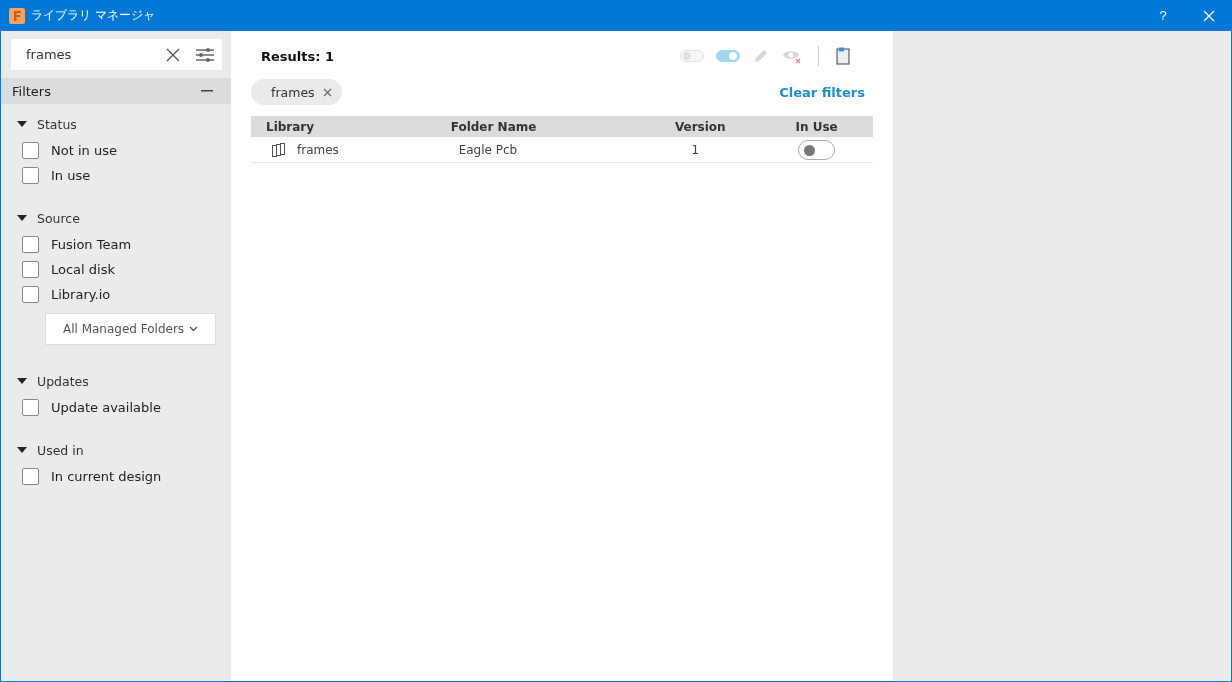 Image resolution: width=1232 pixels, height=682 pixels. Describe the element at coordinates (822, 92) in the screenshot. I see `clear-filters-link: Clear filters` at that location.